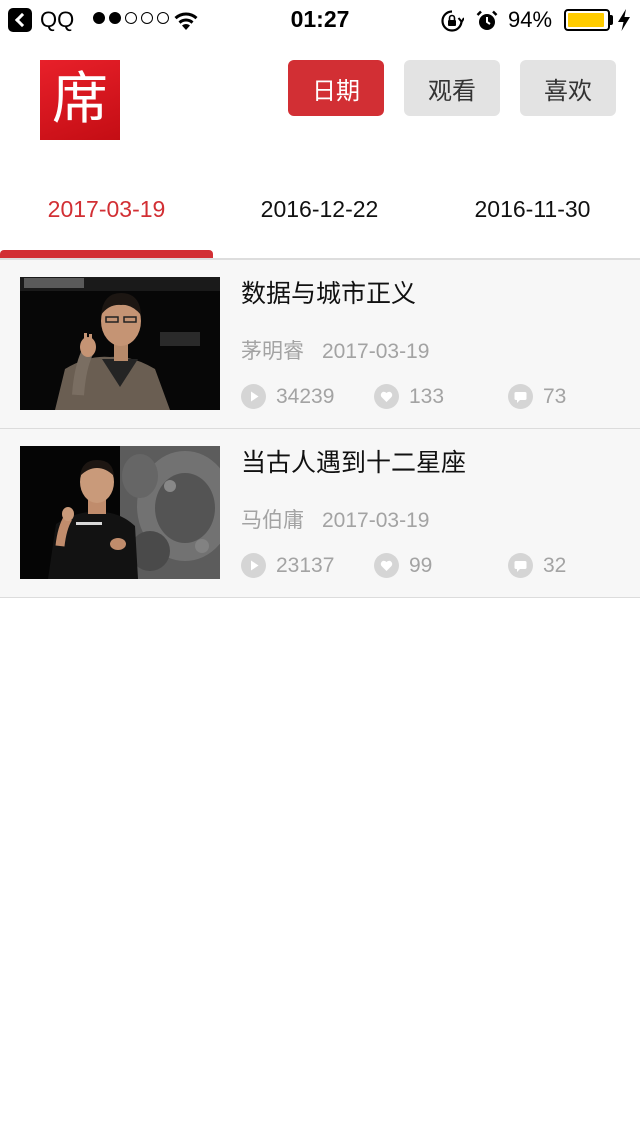 The width and height of the screenshot is (640, 1136). I want to click on status-bar: QQ 01:27 94%, so click(320, 20).